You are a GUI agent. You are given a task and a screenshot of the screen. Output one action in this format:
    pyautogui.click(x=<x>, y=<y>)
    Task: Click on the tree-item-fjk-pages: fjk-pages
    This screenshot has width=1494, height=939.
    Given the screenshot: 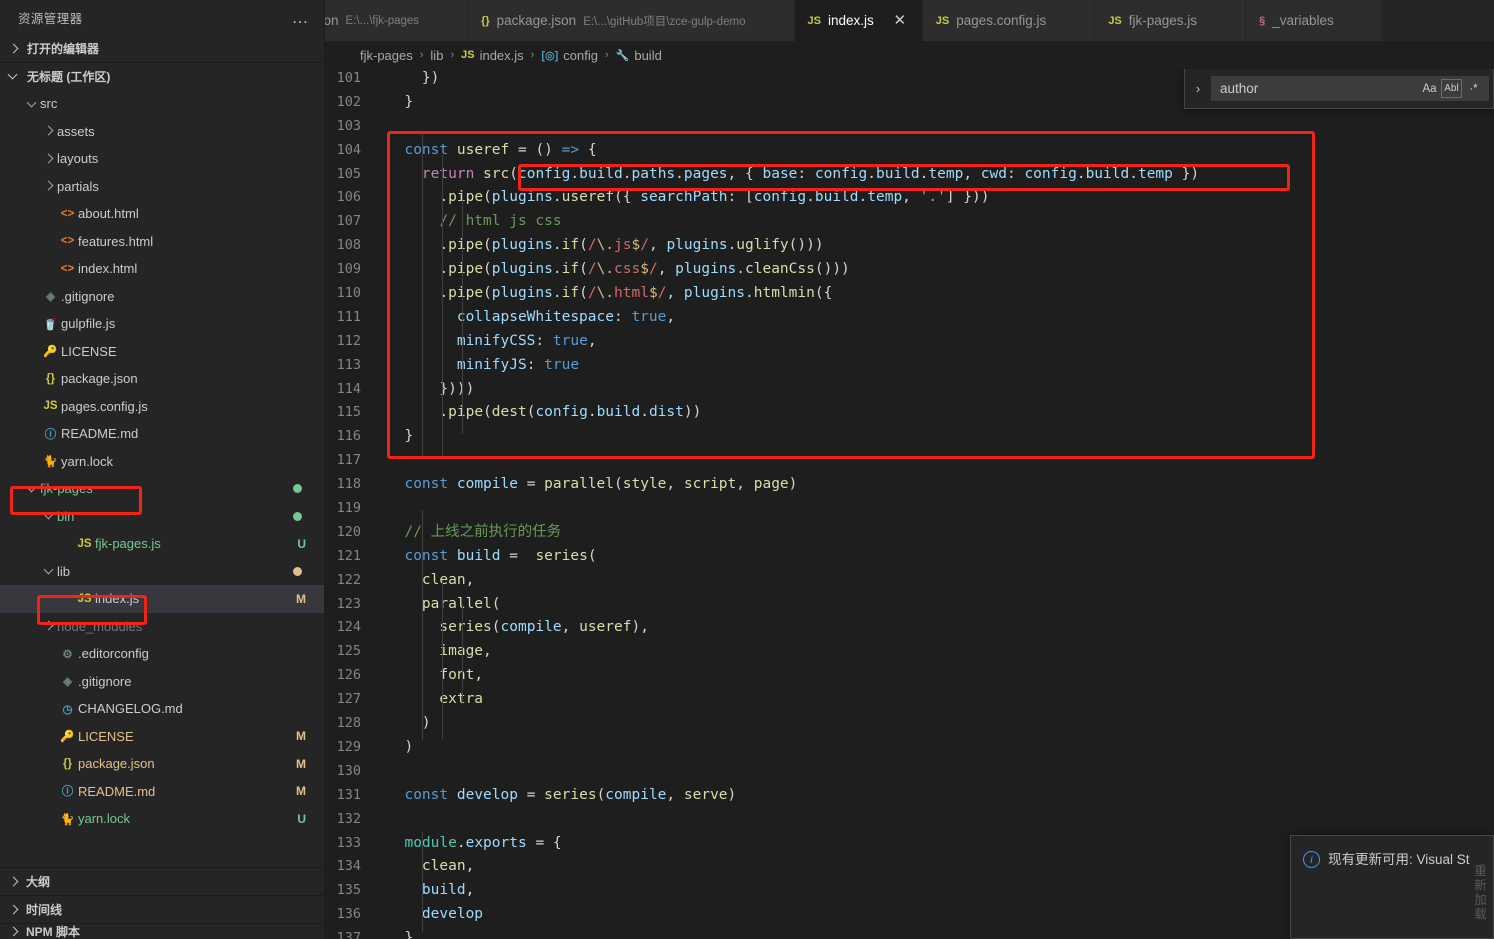 What is the action you would take?
    pyautogui.click(x=162, y=489)
    